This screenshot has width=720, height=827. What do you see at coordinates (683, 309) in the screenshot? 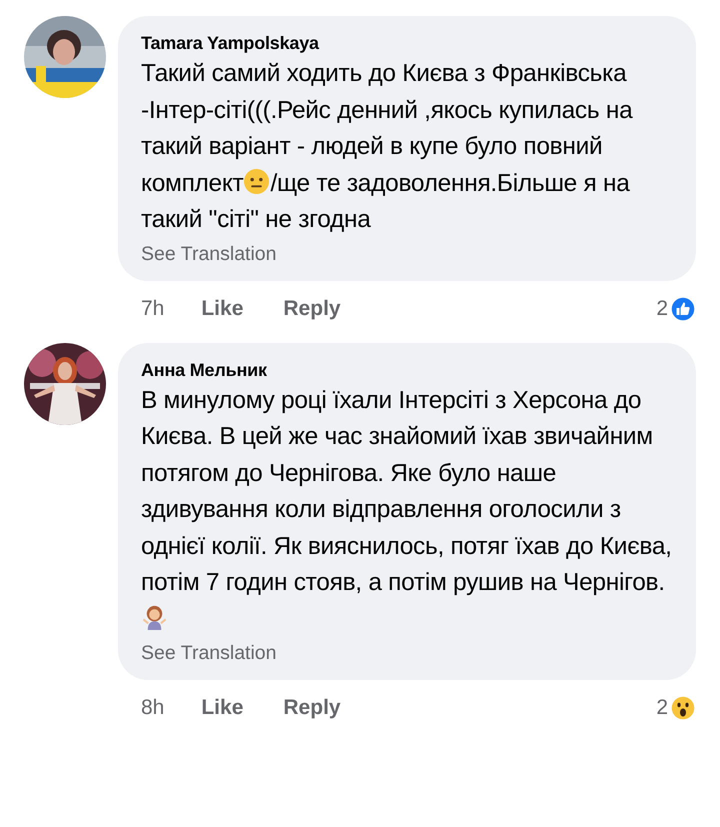
I see `like-icon` at bounding box center [683, 309].